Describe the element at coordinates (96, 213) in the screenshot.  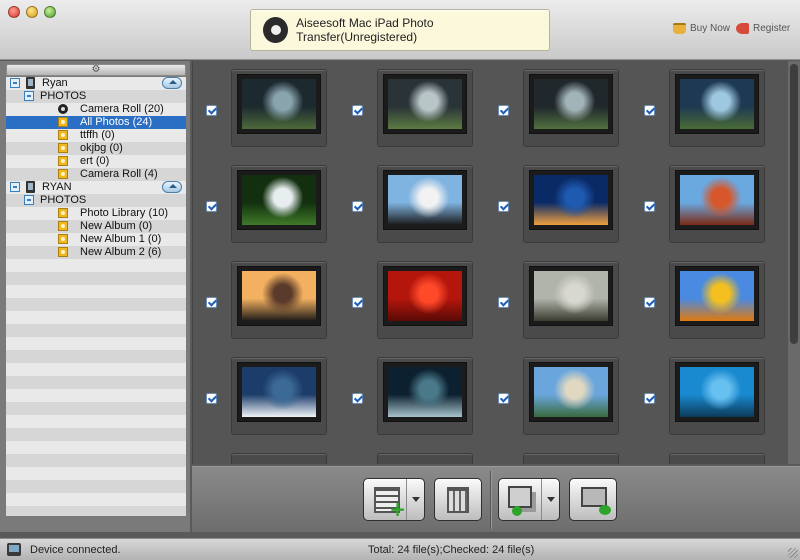
I see `tree-item-10: Photo Library (10)` at that location.